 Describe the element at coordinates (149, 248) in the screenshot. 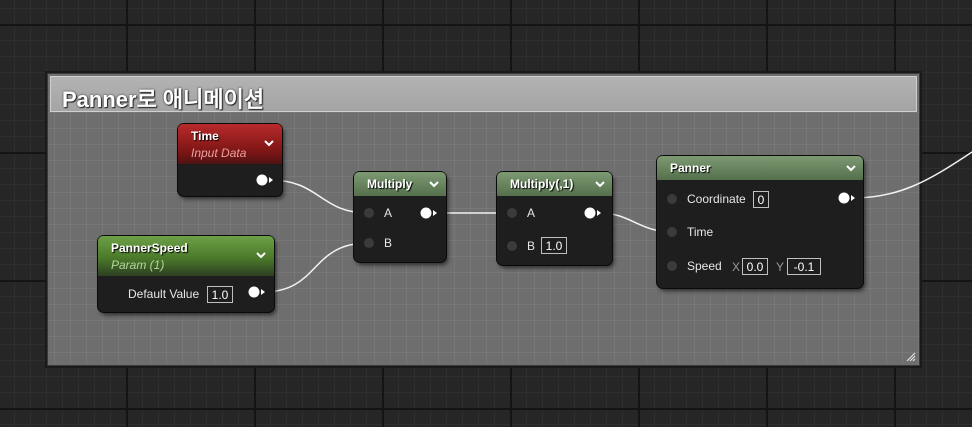

I see `panner-speed-node-title: PannerSpeed` at that location.